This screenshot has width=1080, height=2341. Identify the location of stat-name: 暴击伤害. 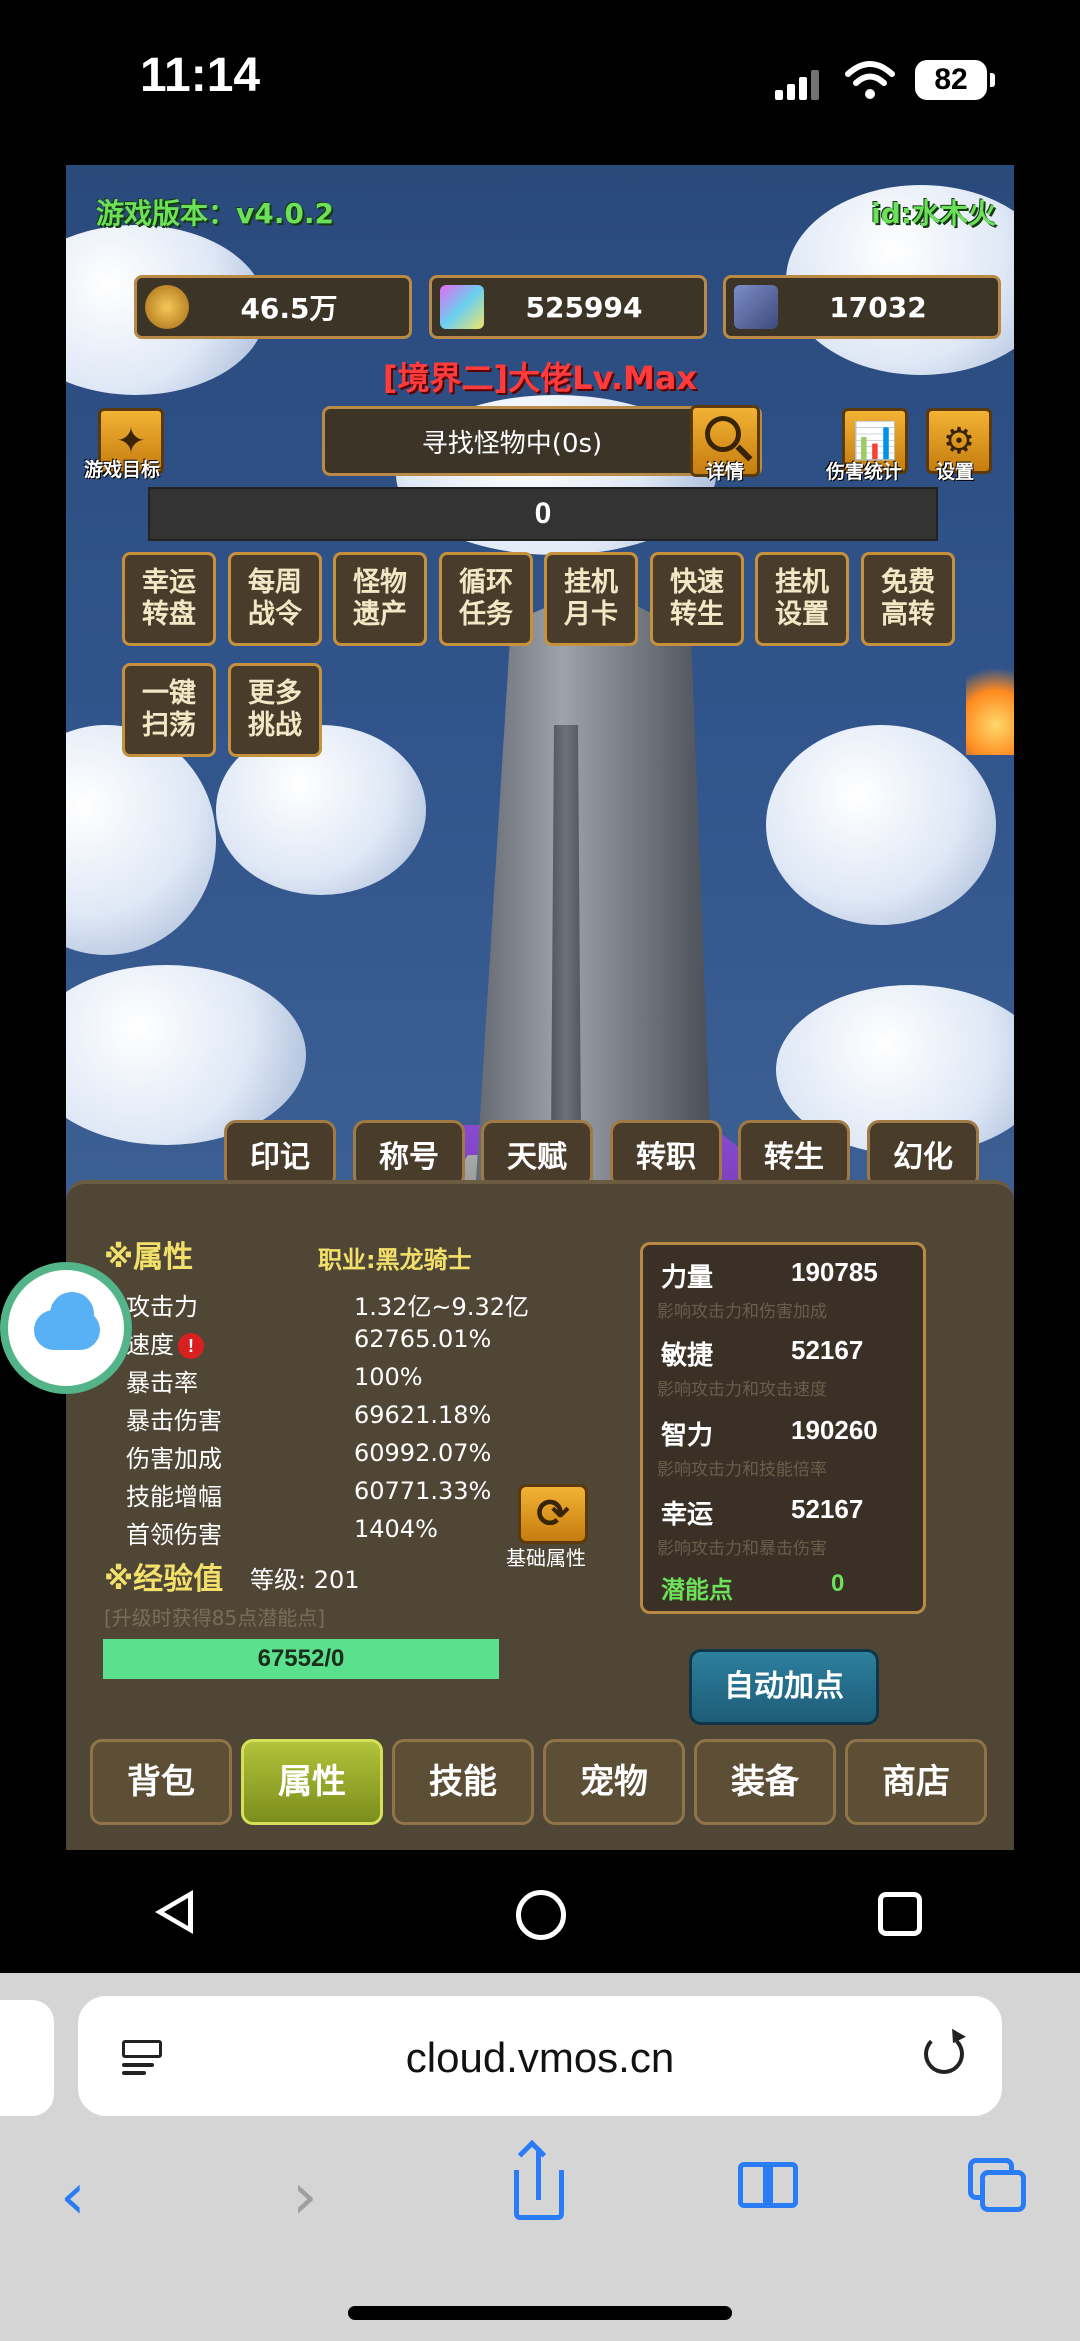
(174, 1421).